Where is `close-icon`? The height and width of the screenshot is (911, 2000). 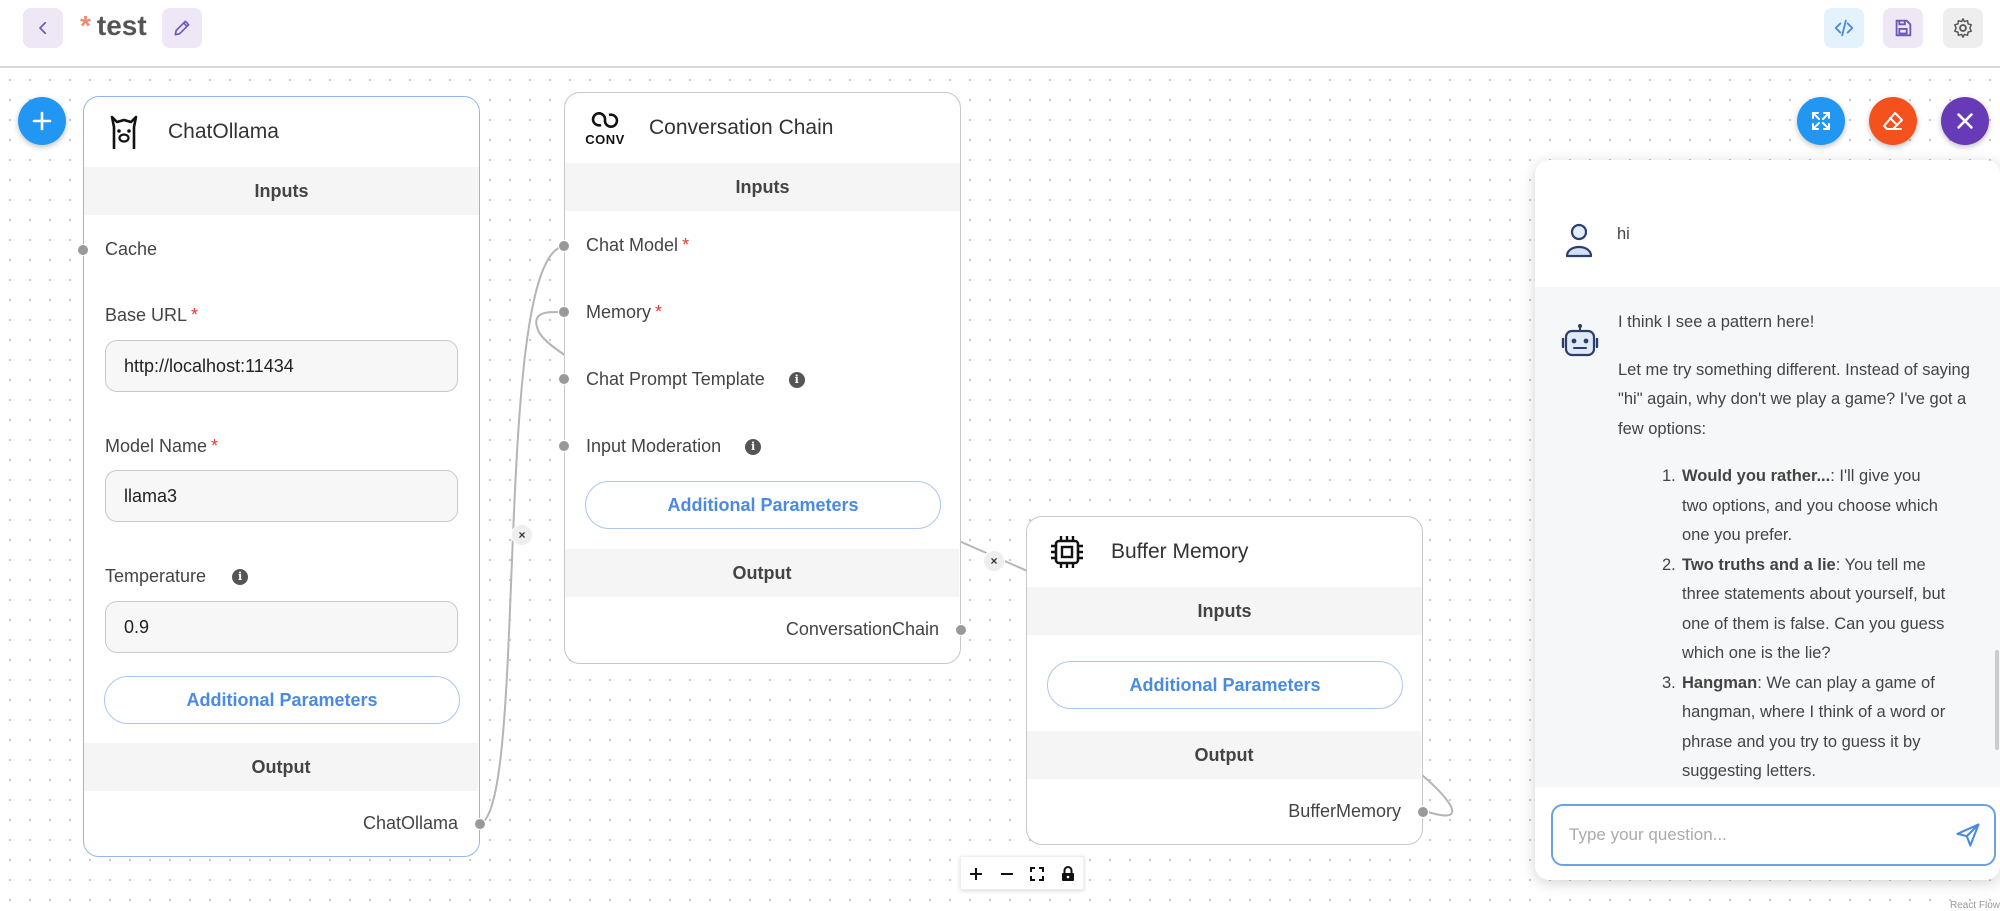 close-icon is located at coordinates (1965, 121).